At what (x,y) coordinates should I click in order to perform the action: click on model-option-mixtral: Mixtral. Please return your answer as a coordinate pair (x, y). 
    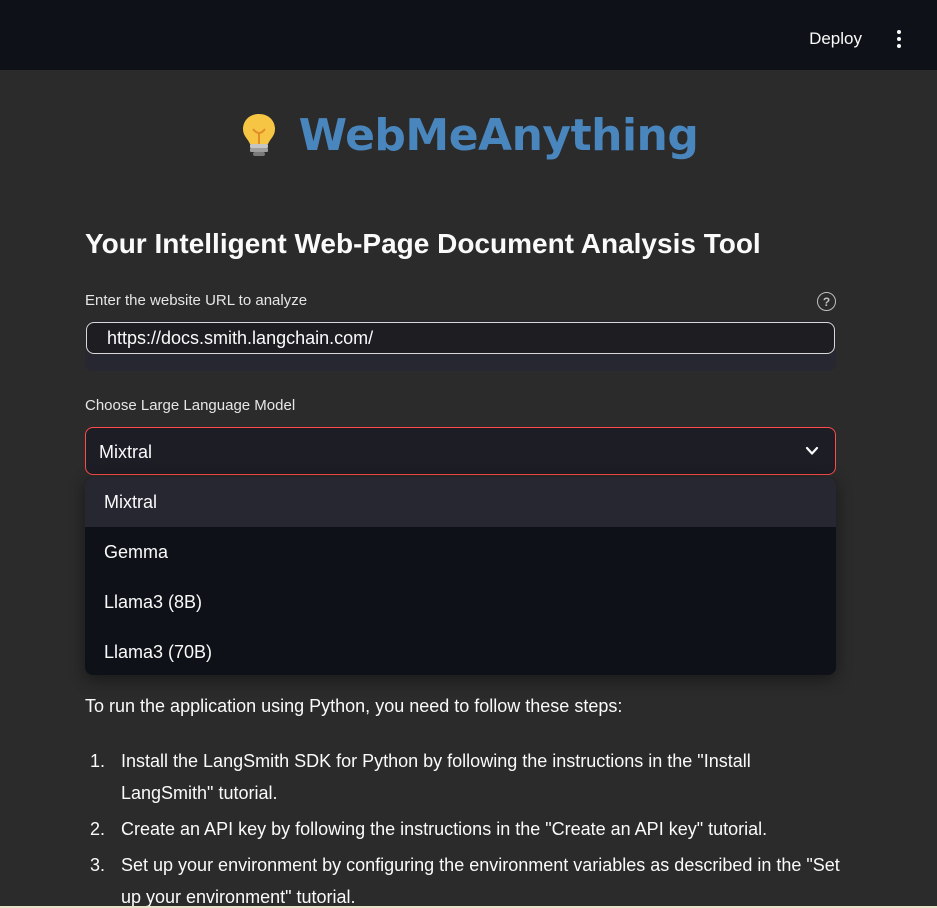
    Looking at the image, I should click on (460, 502).